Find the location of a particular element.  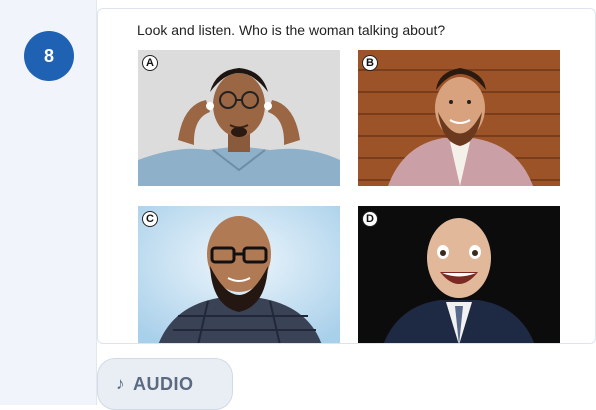

option-b-letter: B is located at coordinates (370, 63).